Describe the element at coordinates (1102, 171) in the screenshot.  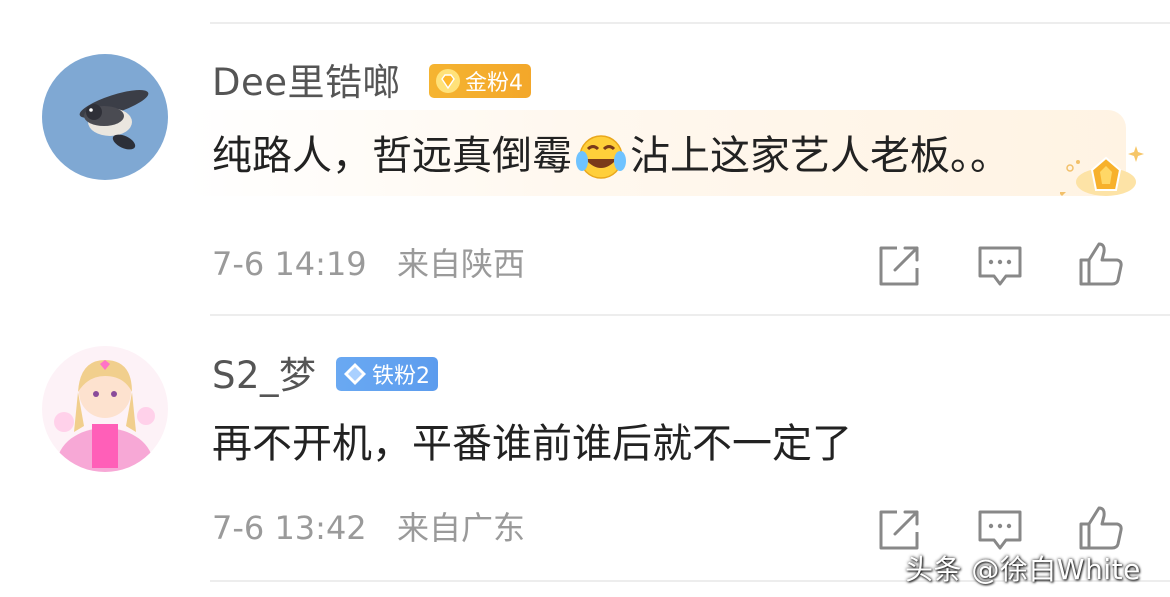
I see `crown-badge-icon` at that location.